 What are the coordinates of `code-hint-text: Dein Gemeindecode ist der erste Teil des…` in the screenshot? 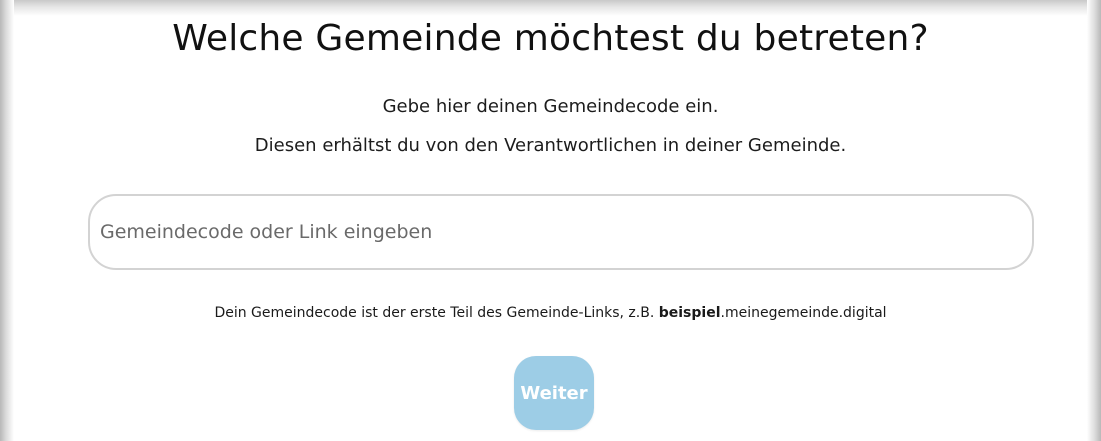 It's located at (436, 313).